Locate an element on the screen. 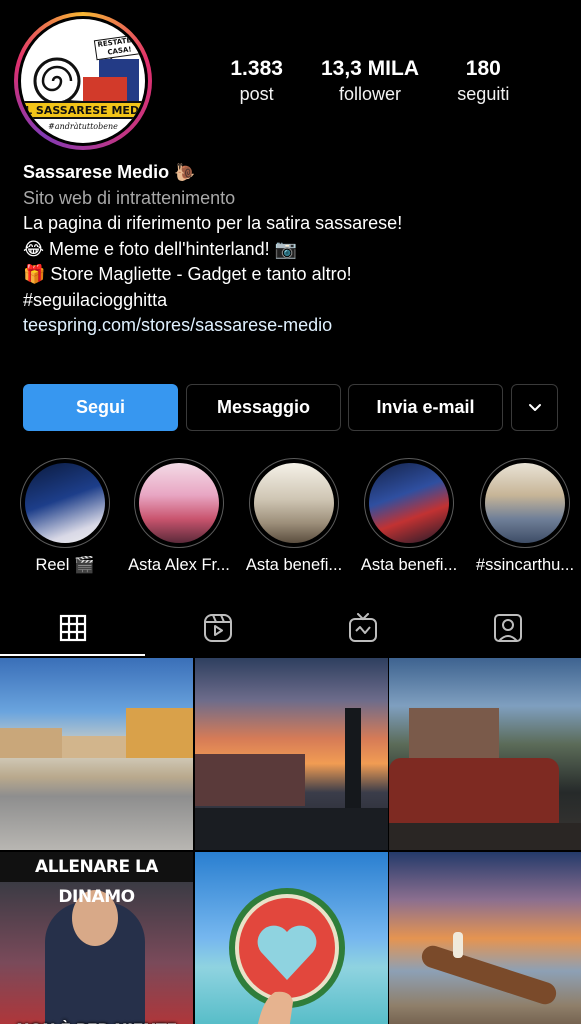  avatar-band: IL SASSARESE MEDIO is located at coordinates (83, 110).